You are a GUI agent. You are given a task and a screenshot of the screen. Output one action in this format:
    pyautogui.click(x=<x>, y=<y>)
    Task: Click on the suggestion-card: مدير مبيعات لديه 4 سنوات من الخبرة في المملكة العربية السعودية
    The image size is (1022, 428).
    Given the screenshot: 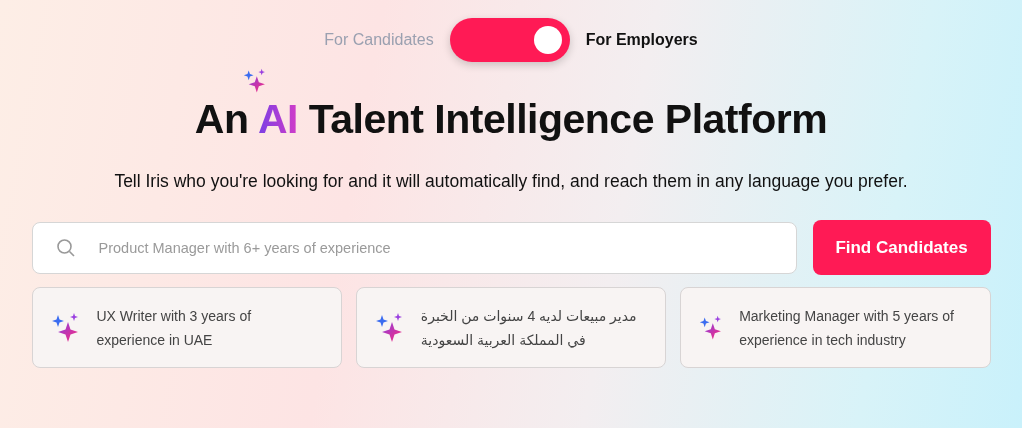 What is the action you would take?
    pyautogui.click(x=511, y=327)
    